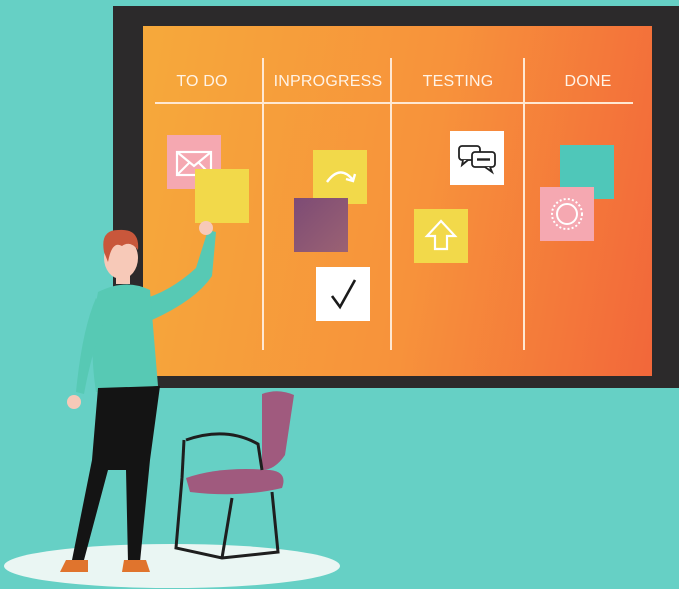 This screenshot has height=589, width=679. What do you see at coordinates (138, 396) in the screenshot?
I see `person-figure` at bounding box center [138, 396].